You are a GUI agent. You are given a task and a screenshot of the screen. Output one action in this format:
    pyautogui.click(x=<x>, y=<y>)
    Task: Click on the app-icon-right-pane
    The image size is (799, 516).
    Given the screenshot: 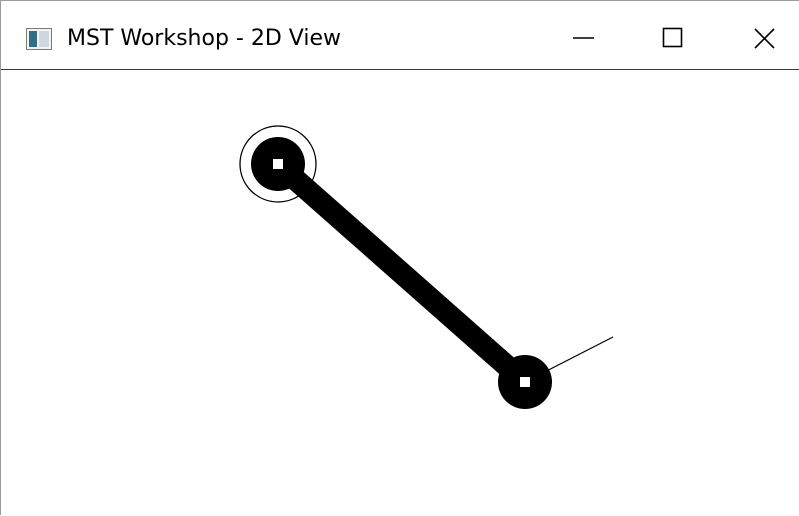 What is the action you would take?
    pyautogui.click(x=44, y=39)
    